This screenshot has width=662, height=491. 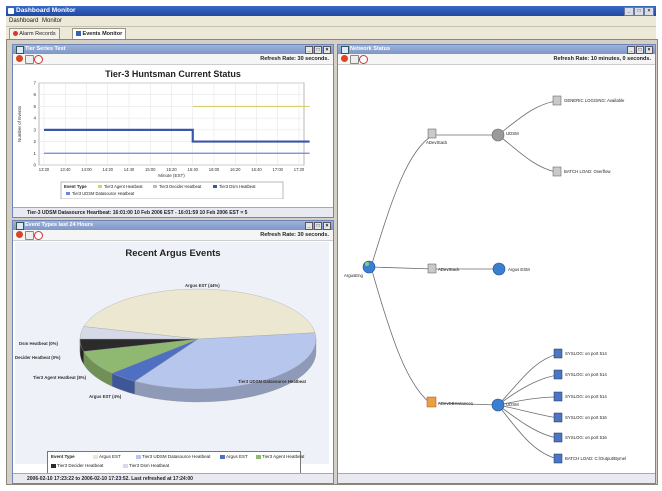 I want to click on node-label-globe: Argus ESM, so click(x=519, y=269).